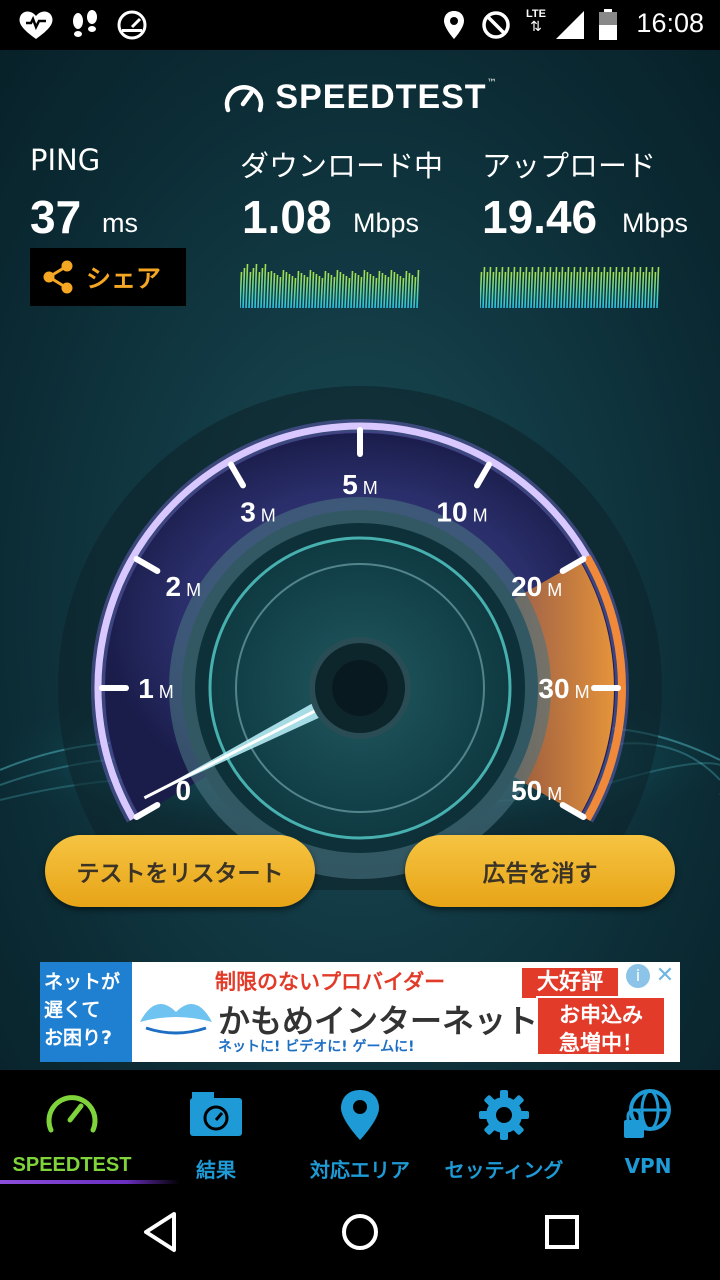 The height and width of the screenshot is (1280, 720). I want to click on share-label: シェア, so click(124, 278).